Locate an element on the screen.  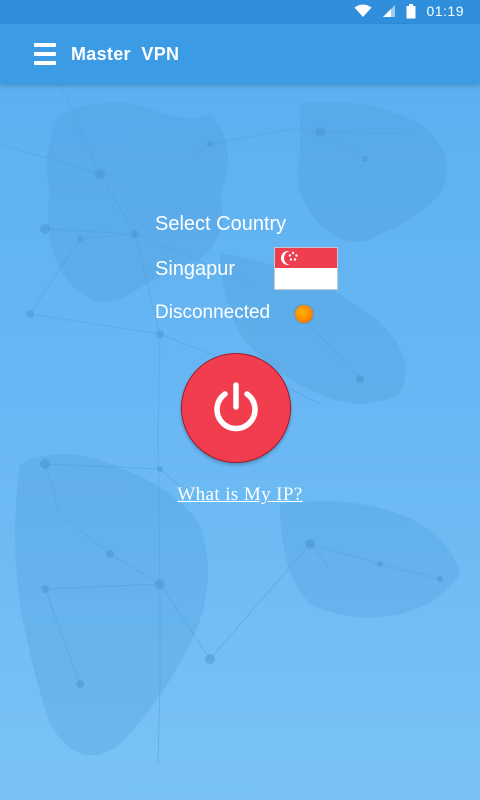
connect-button is located at coordinates (236, 408).